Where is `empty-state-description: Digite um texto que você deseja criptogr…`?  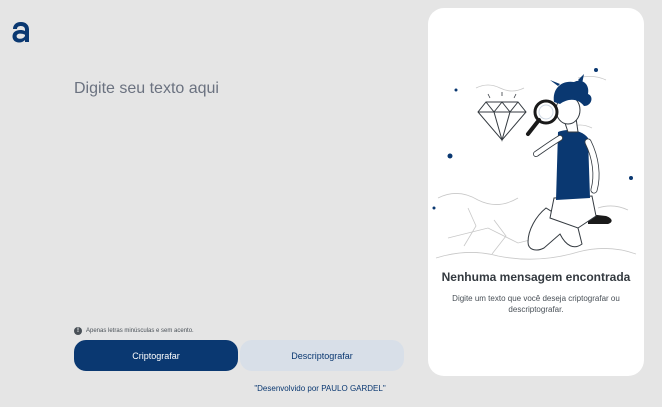 empty-state-description: Digite um texto que você deseja criptogr… is located at coordinates (536, 304).